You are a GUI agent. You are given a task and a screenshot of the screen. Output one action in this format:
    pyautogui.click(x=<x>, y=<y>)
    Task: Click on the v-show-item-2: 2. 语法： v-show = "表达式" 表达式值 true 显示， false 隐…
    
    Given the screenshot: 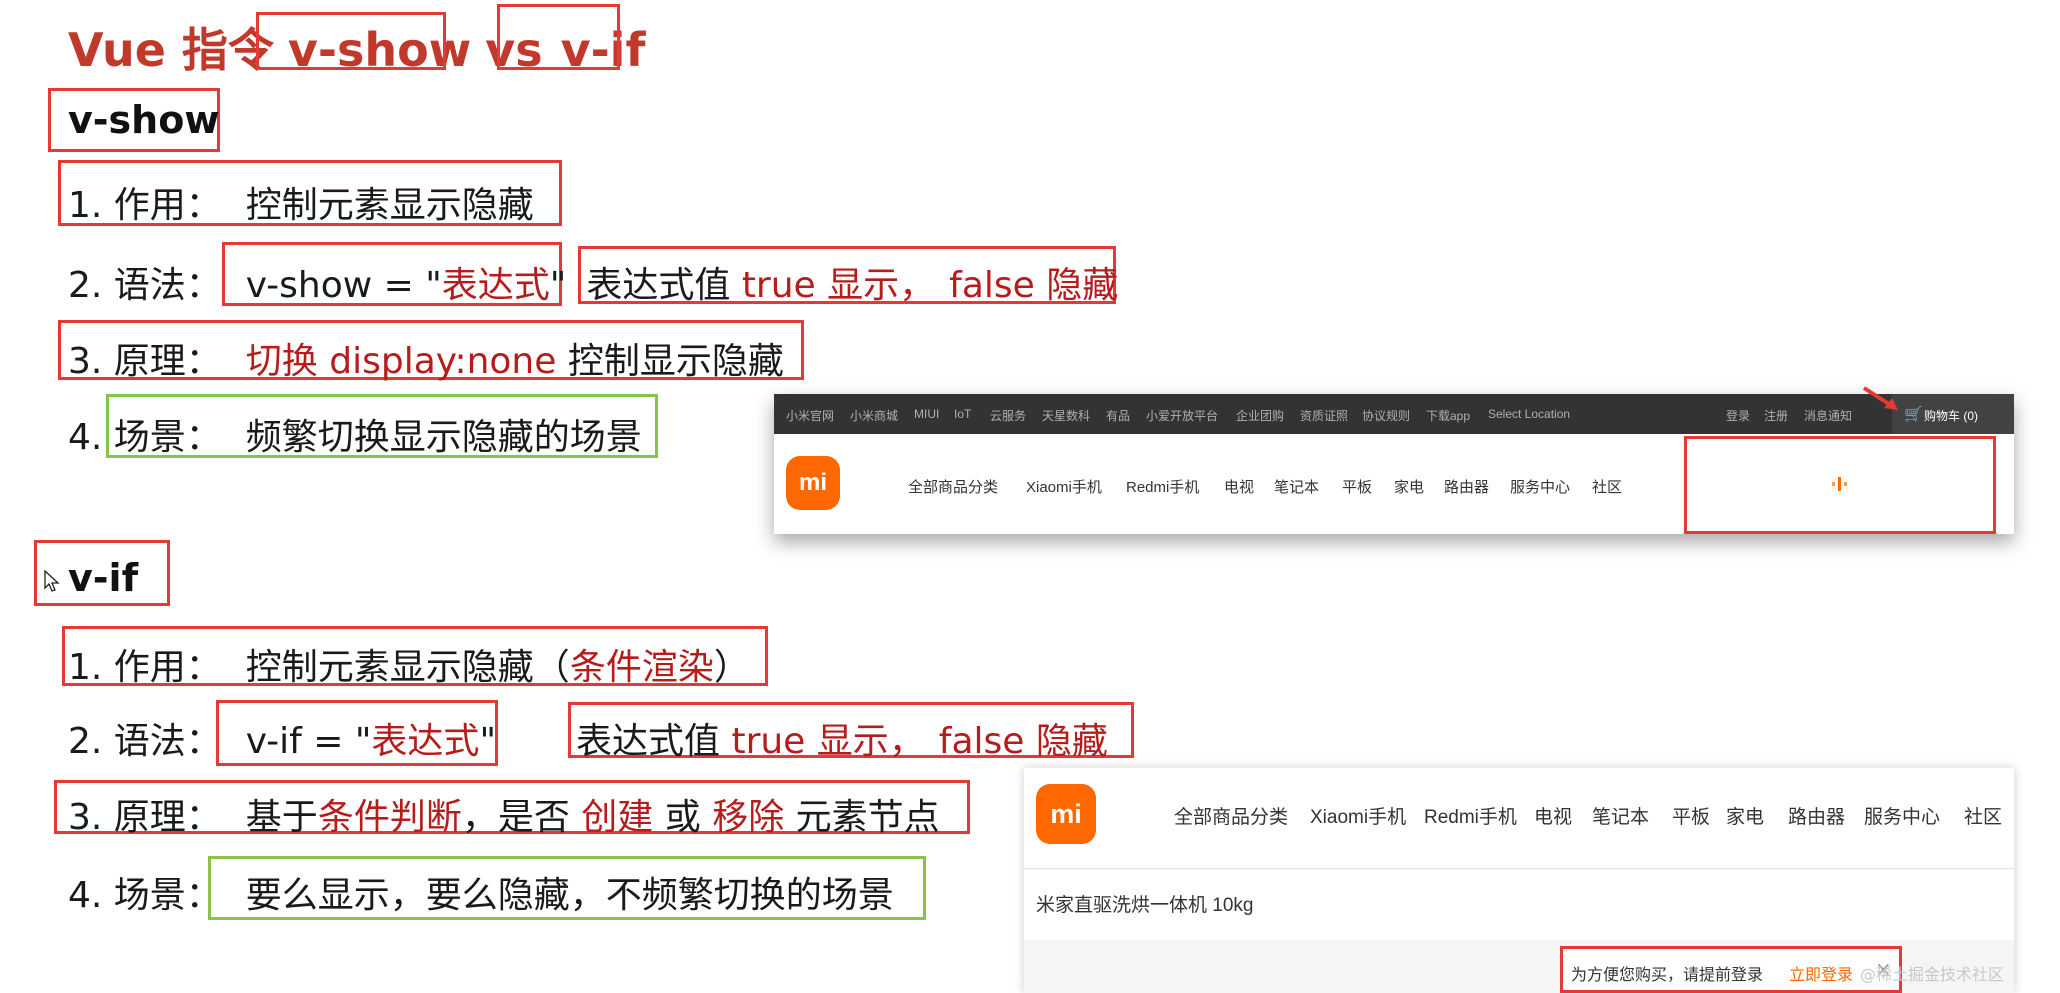 What is the action you would take?
    pyautogui.click(x=593, y=282)
    